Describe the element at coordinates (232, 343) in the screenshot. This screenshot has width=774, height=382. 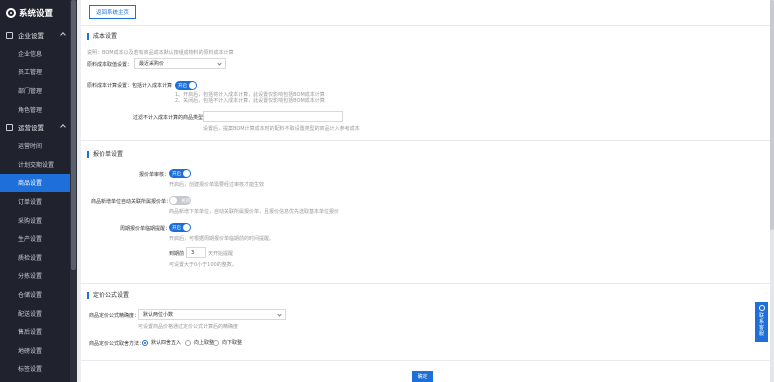
I see `radio-label: 向下取整` at that location.